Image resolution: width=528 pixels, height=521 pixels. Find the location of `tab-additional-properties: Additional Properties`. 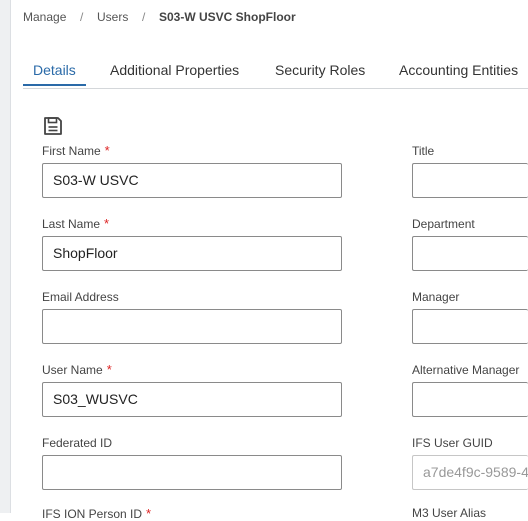

tab-additional-properties: Additional Properties is located at coordinates (174, 70).